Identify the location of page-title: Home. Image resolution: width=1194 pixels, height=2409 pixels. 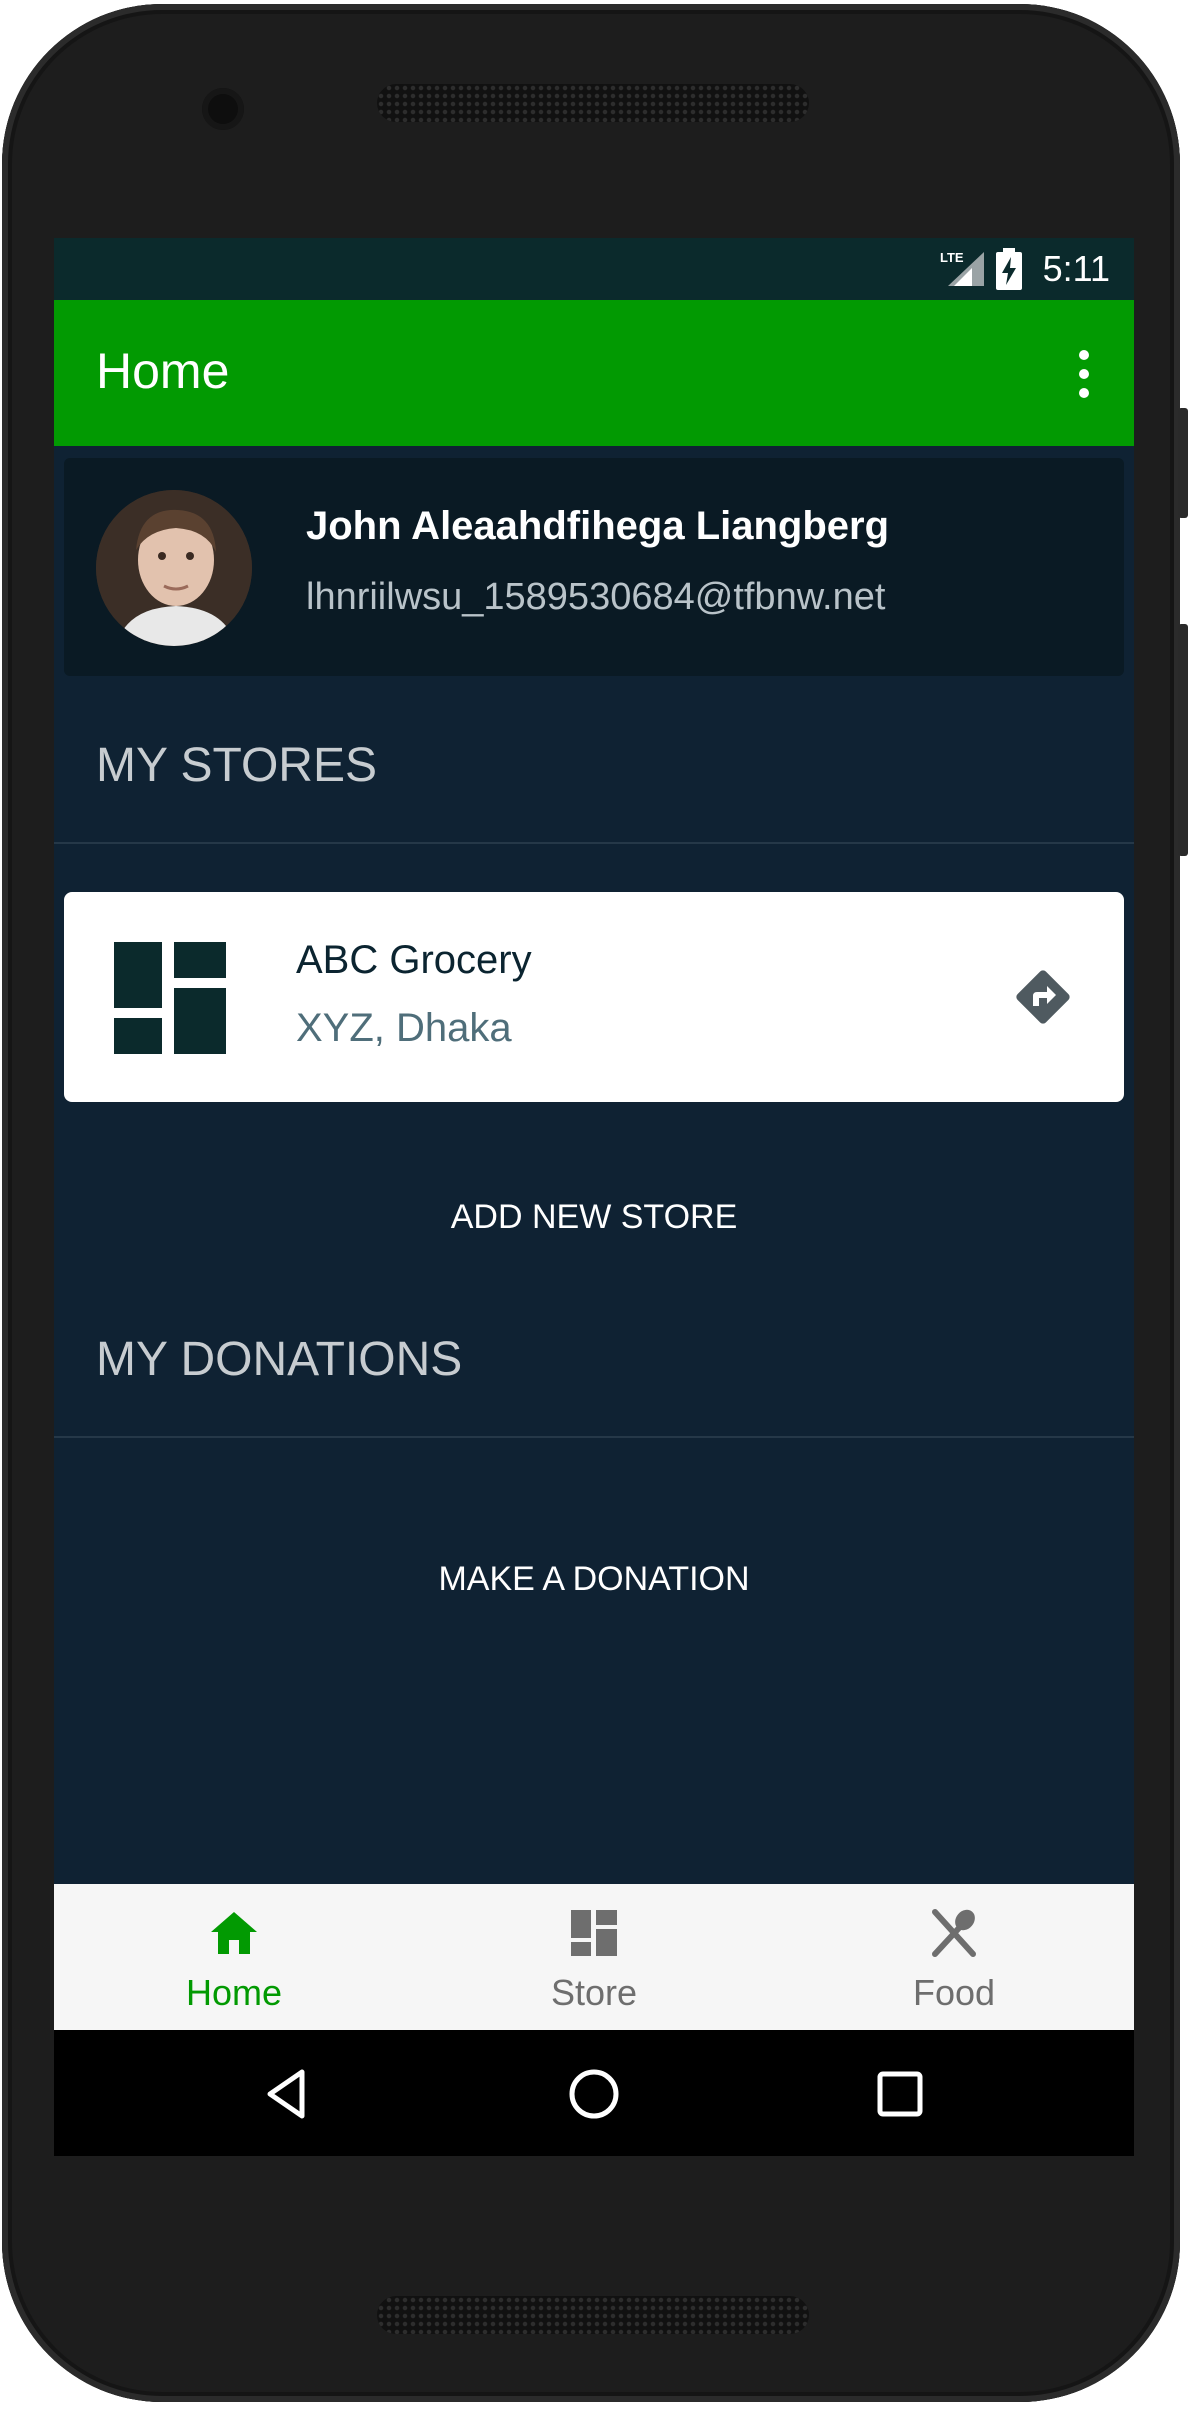
(163, 371).